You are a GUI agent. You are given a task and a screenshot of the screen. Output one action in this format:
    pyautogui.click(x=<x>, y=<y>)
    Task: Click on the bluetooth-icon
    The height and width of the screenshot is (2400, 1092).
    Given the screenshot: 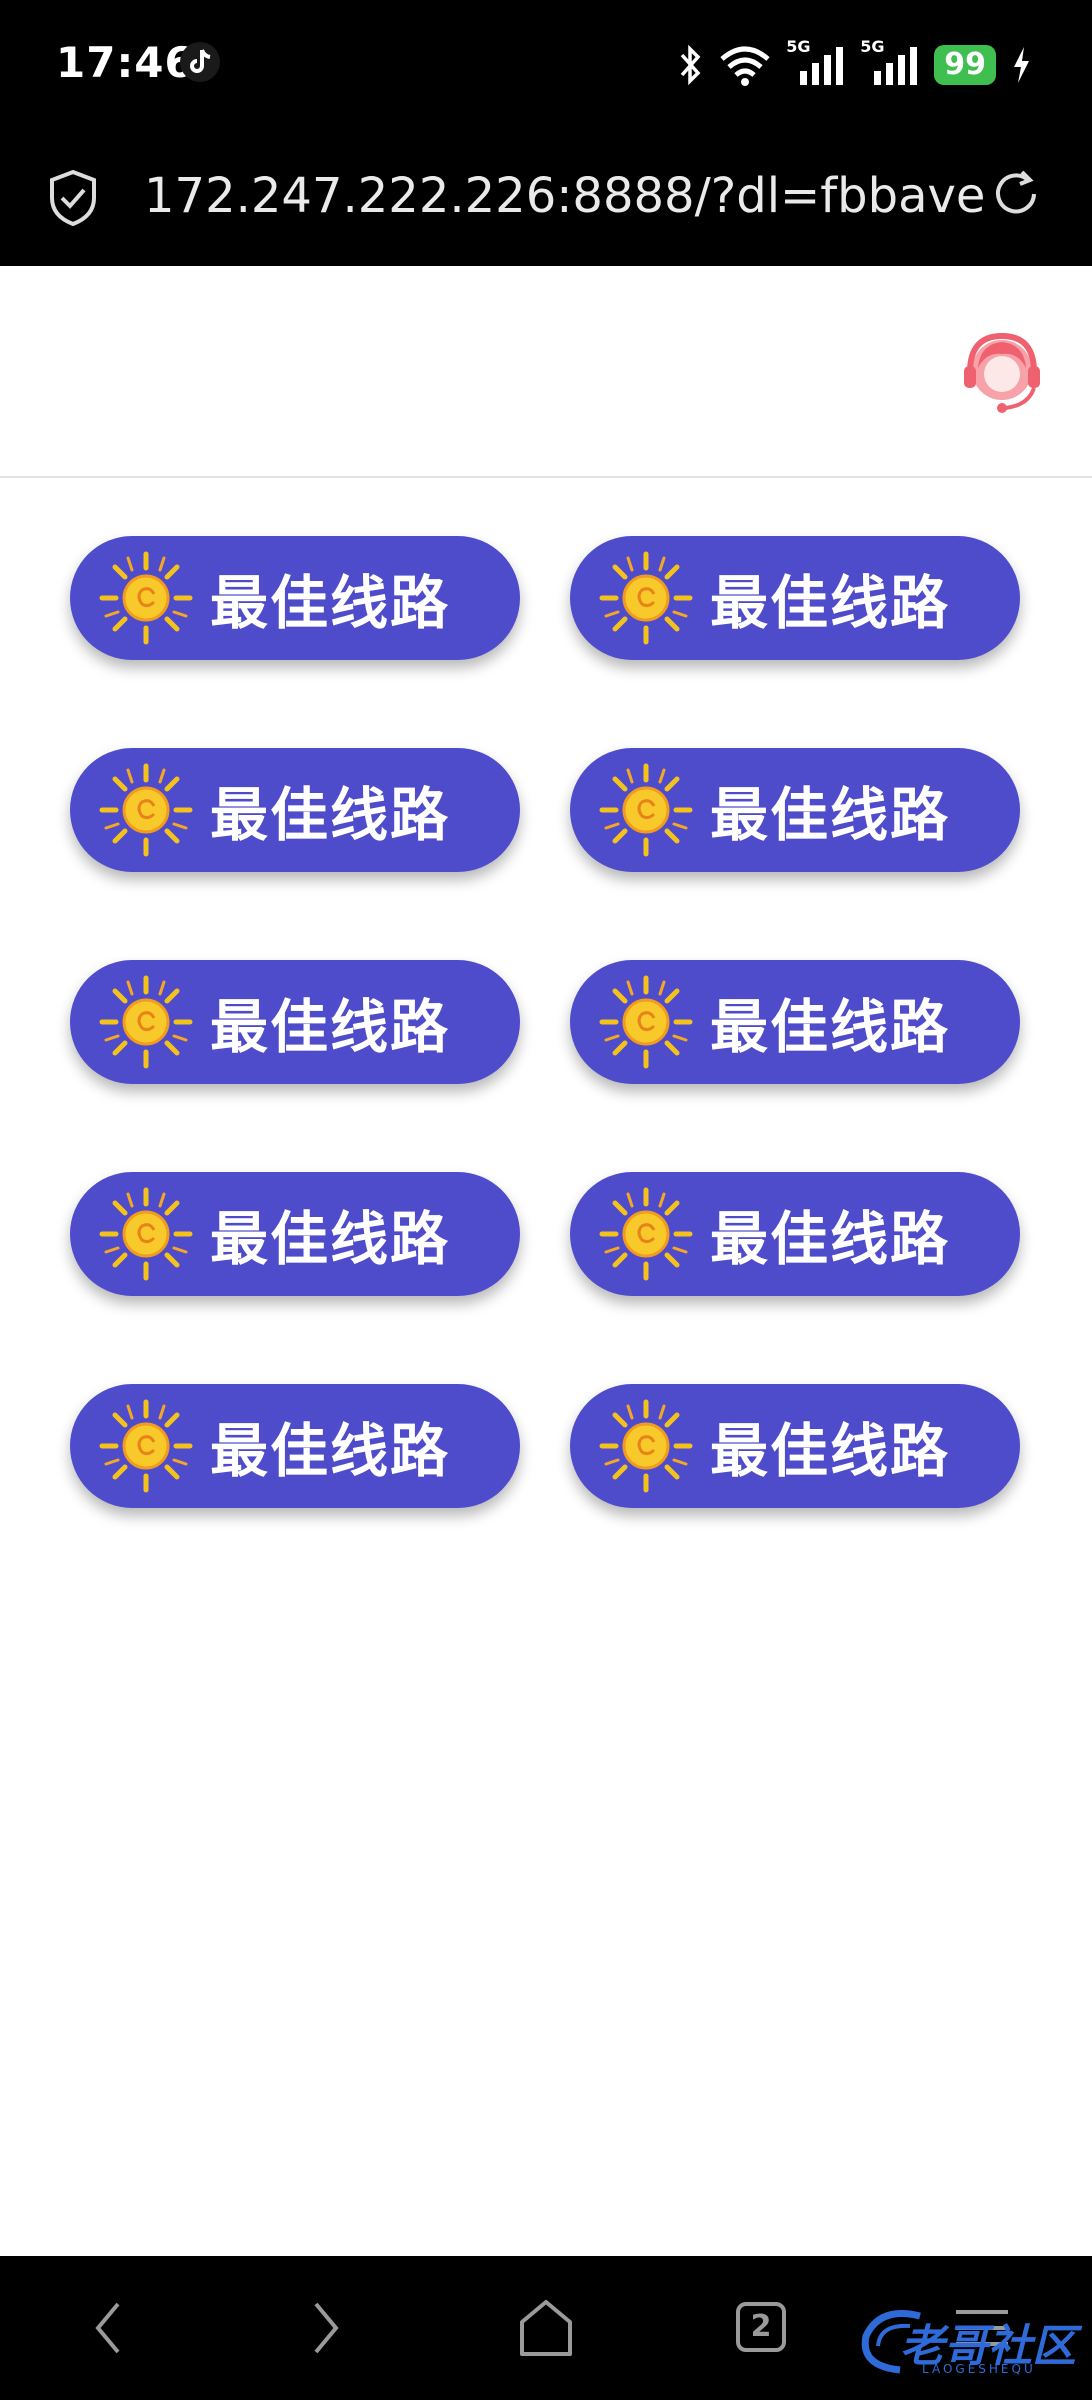 What is the action you would take?
    pyautogui.click(x=690, y=65)
    